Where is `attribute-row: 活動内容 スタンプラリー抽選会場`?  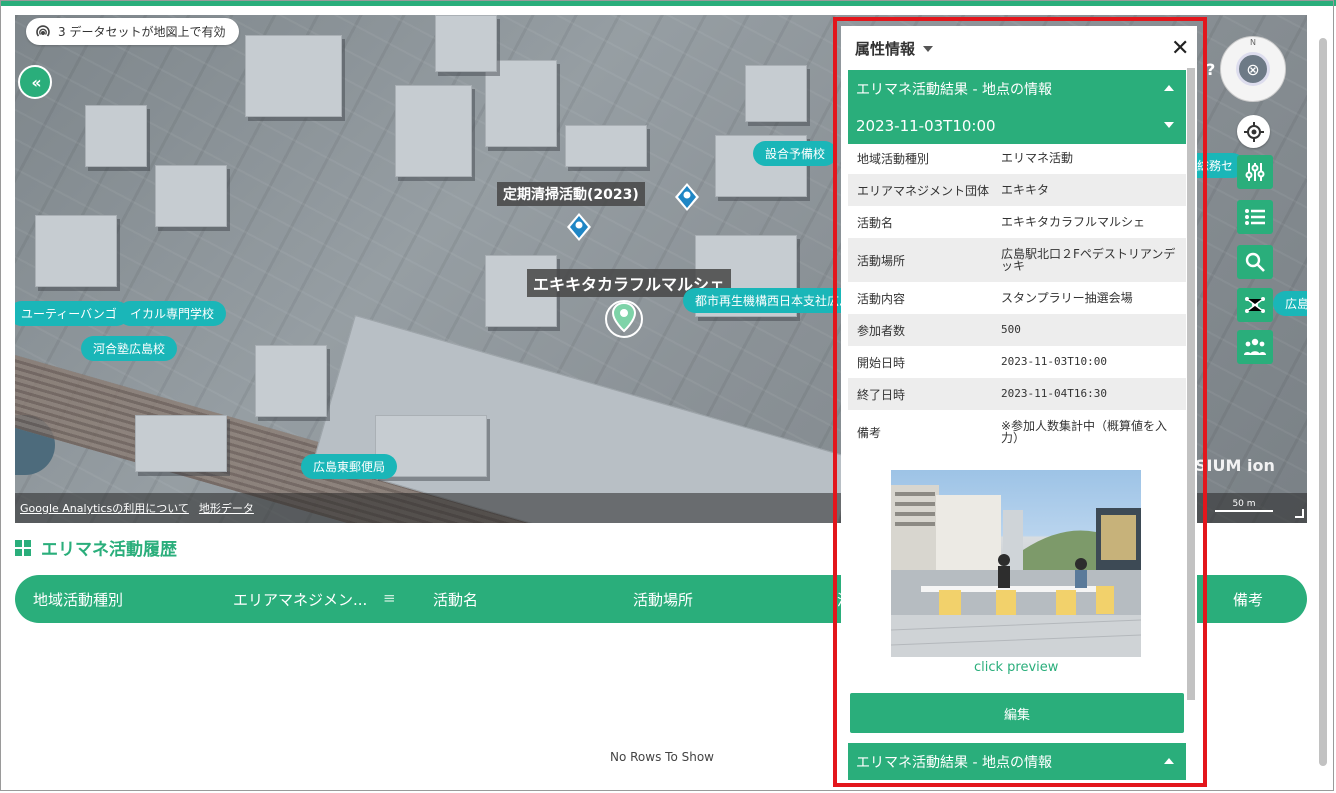 attribute-row: 活動内容 スタンプラリー抽選会場 is located at coordinates (995, 298).